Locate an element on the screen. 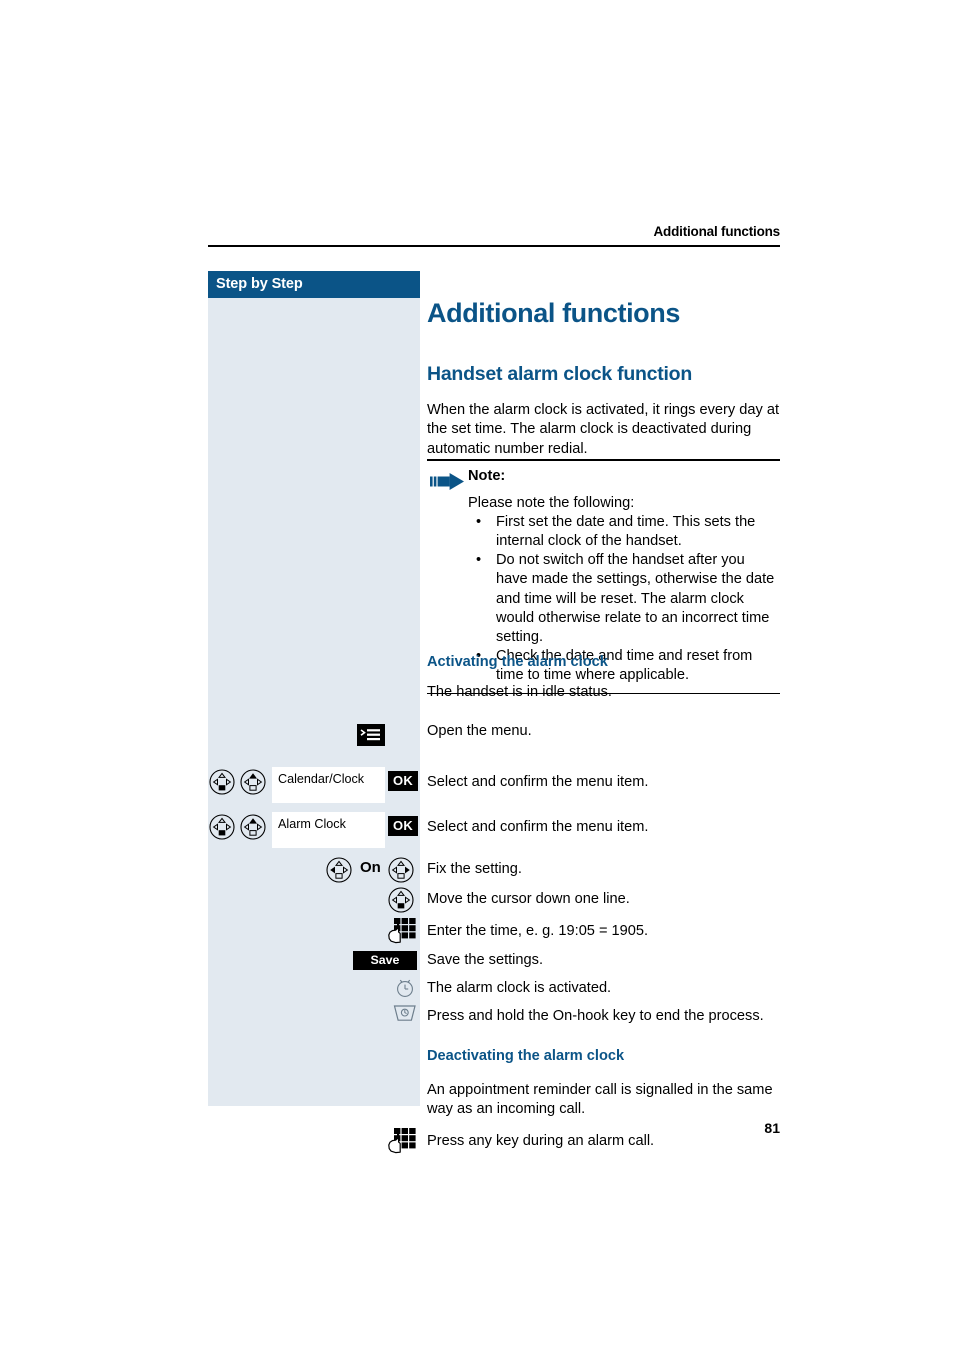  step-row: Enter the time, e. g. 19:05 = 1905. is located at coordinates (494, 933).